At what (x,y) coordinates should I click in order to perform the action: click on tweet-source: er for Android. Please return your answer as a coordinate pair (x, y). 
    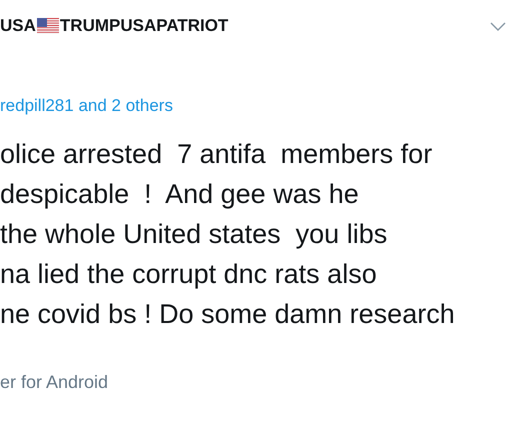
    Looking at the image, I should click on (55, 382).